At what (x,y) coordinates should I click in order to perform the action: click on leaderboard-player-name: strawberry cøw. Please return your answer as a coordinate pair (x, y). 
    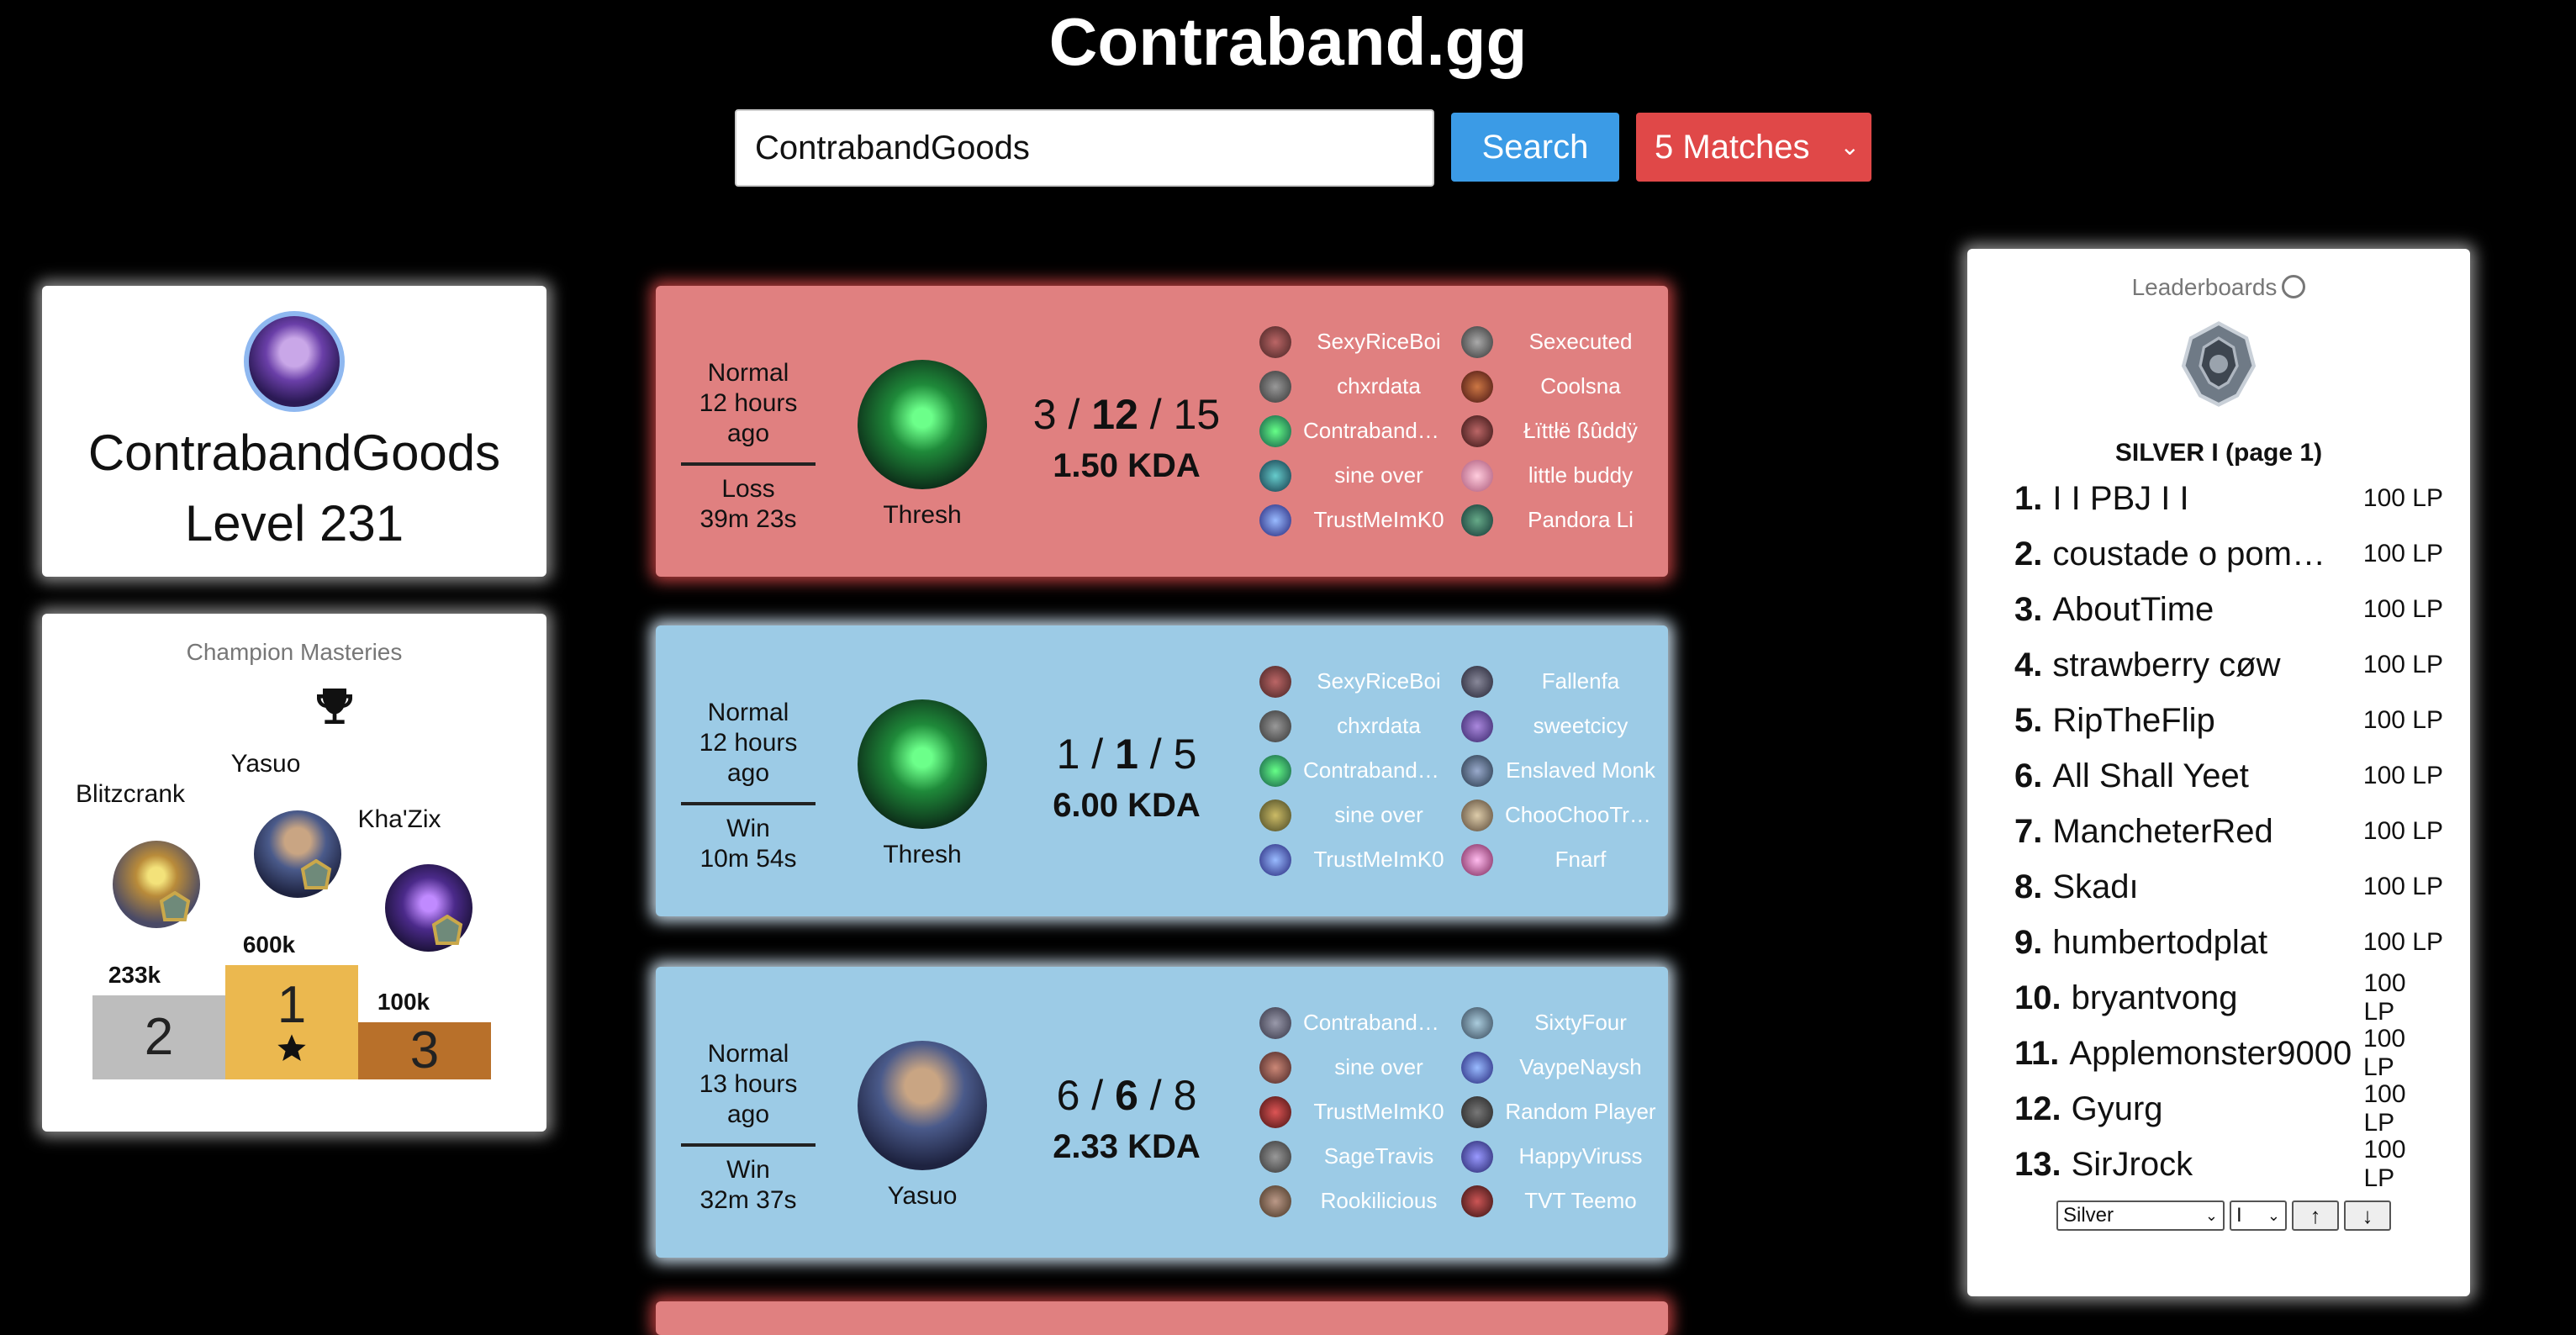
    Looking at the image, I should click on (2166, 664).